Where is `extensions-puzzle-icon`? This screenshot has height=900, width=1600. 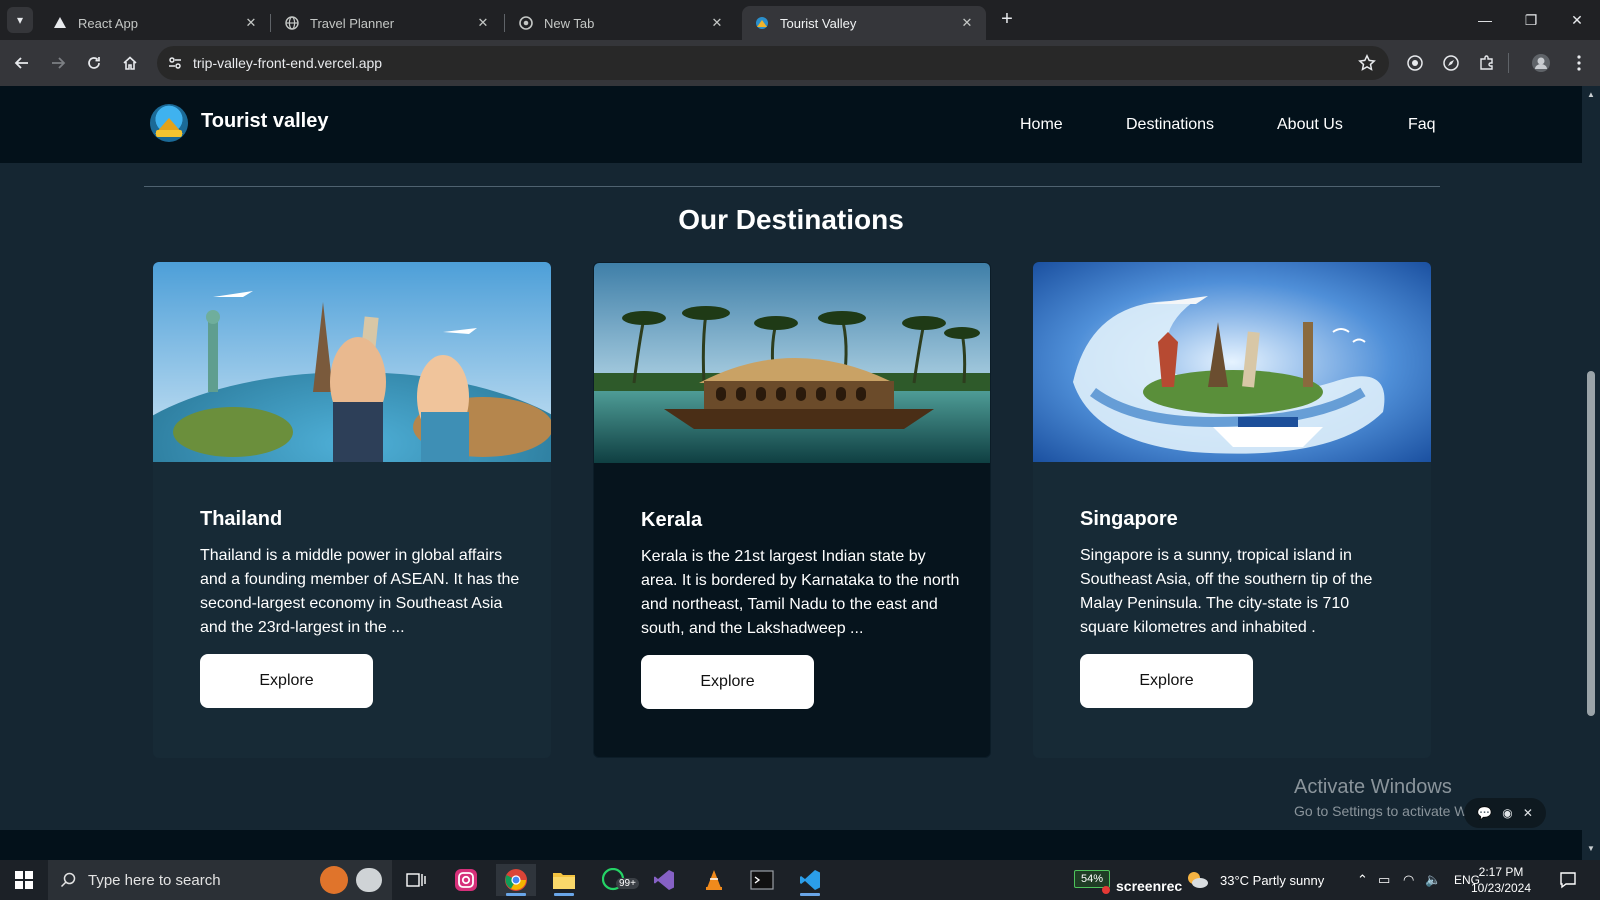
extensions-puzzle-icon is located at coordinates (1487, 63).